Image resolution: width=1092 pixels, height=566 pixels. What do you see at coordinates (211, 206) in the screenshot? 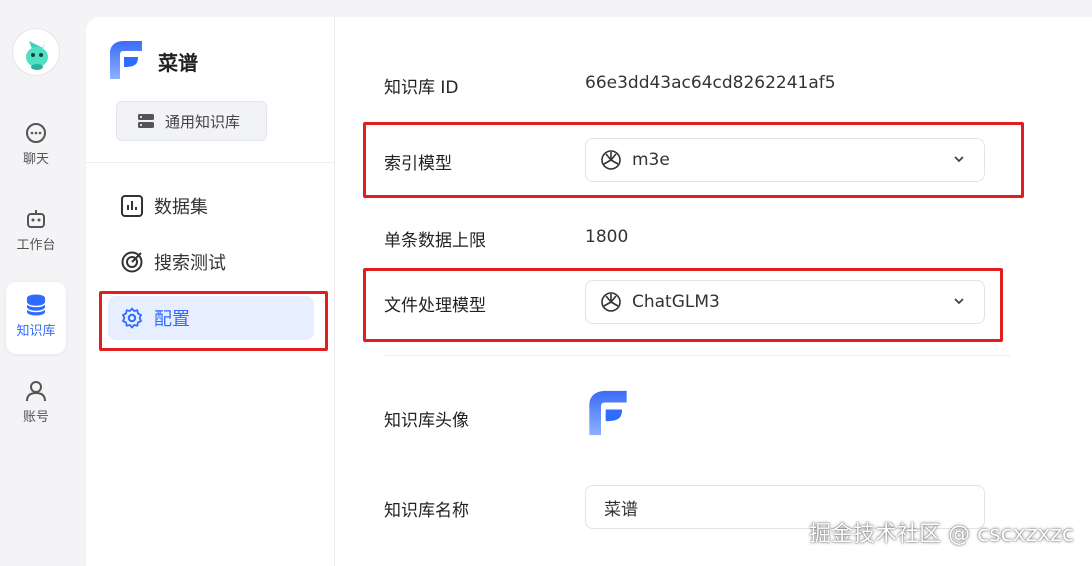
I see `nav-item-dataset: 数据集` at bounding box center [211, 206].